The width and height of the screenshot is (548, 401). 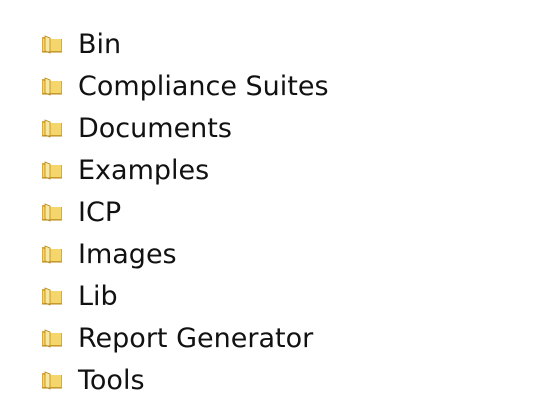 What do you see at coordinates (196, 338) in the screenshot?
I see `folder-label: Report Generator` at bounding box center [196, 338].